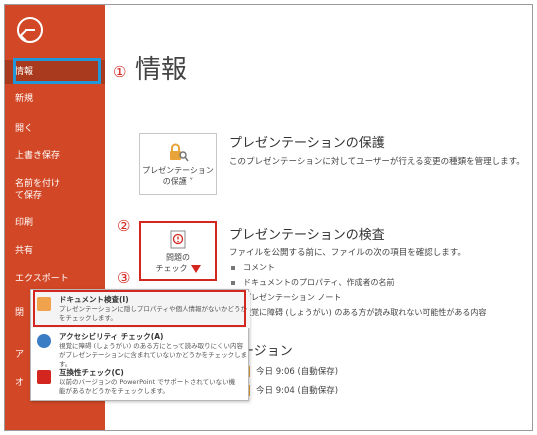  Describe the element at coordinates (24, 129) in the screenshot. I see `sidebar-item-label: 開く` at that location.